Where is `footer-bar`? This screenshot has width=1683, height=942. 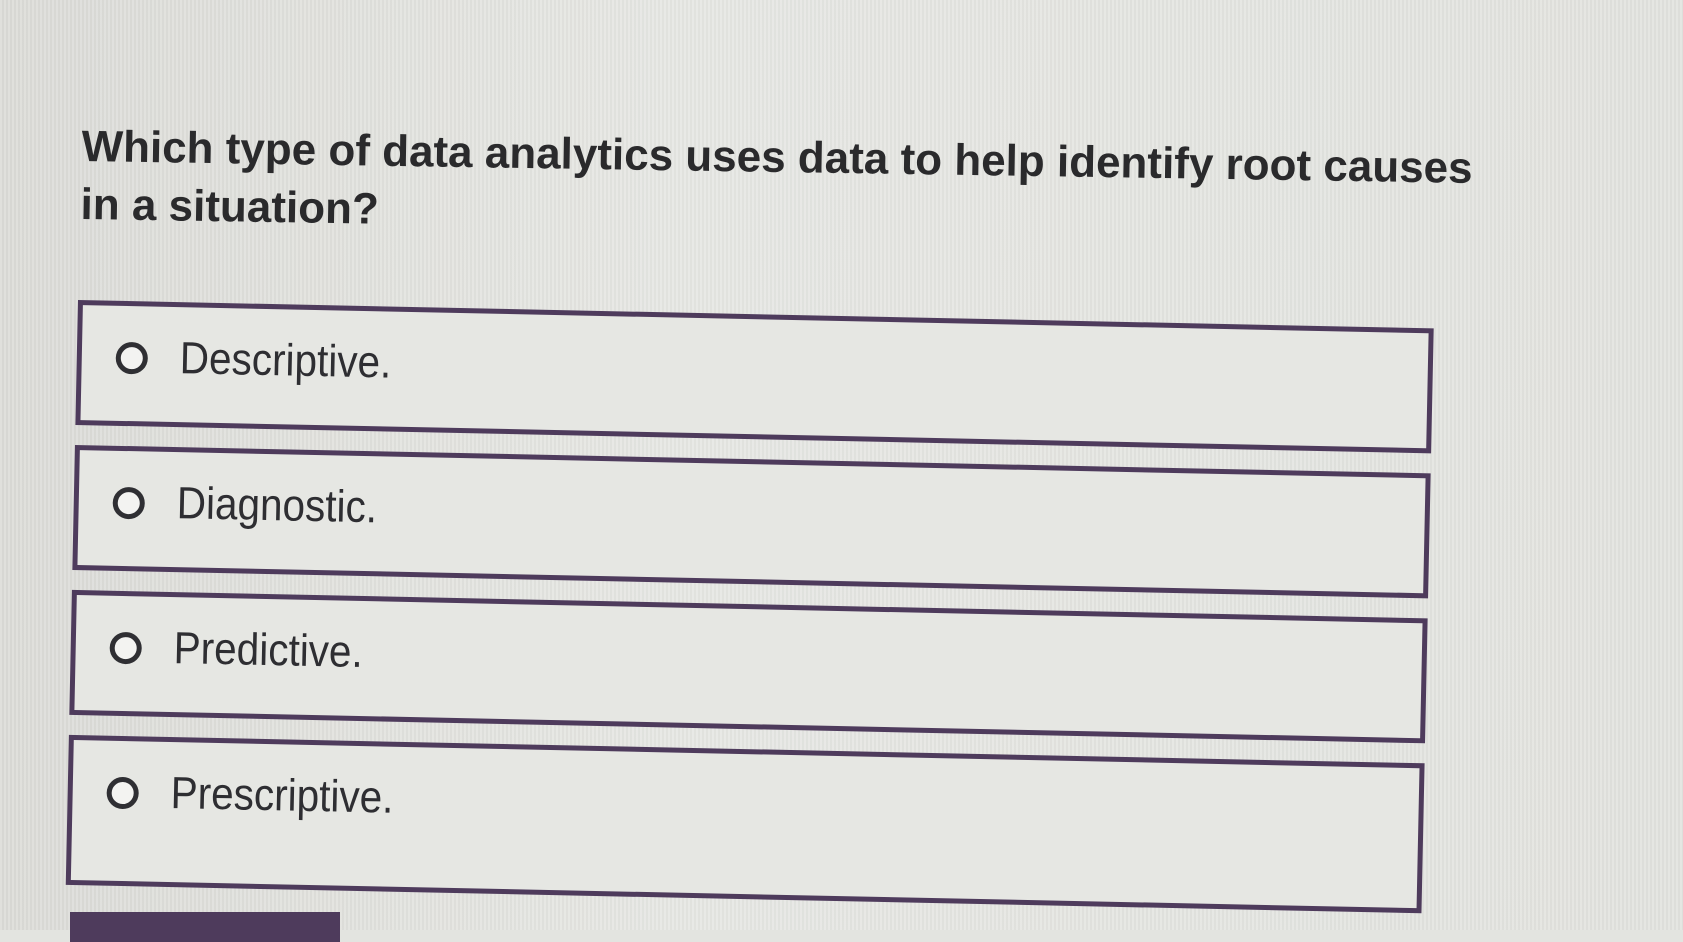 footer-bar is located at coordinates (205, 927).